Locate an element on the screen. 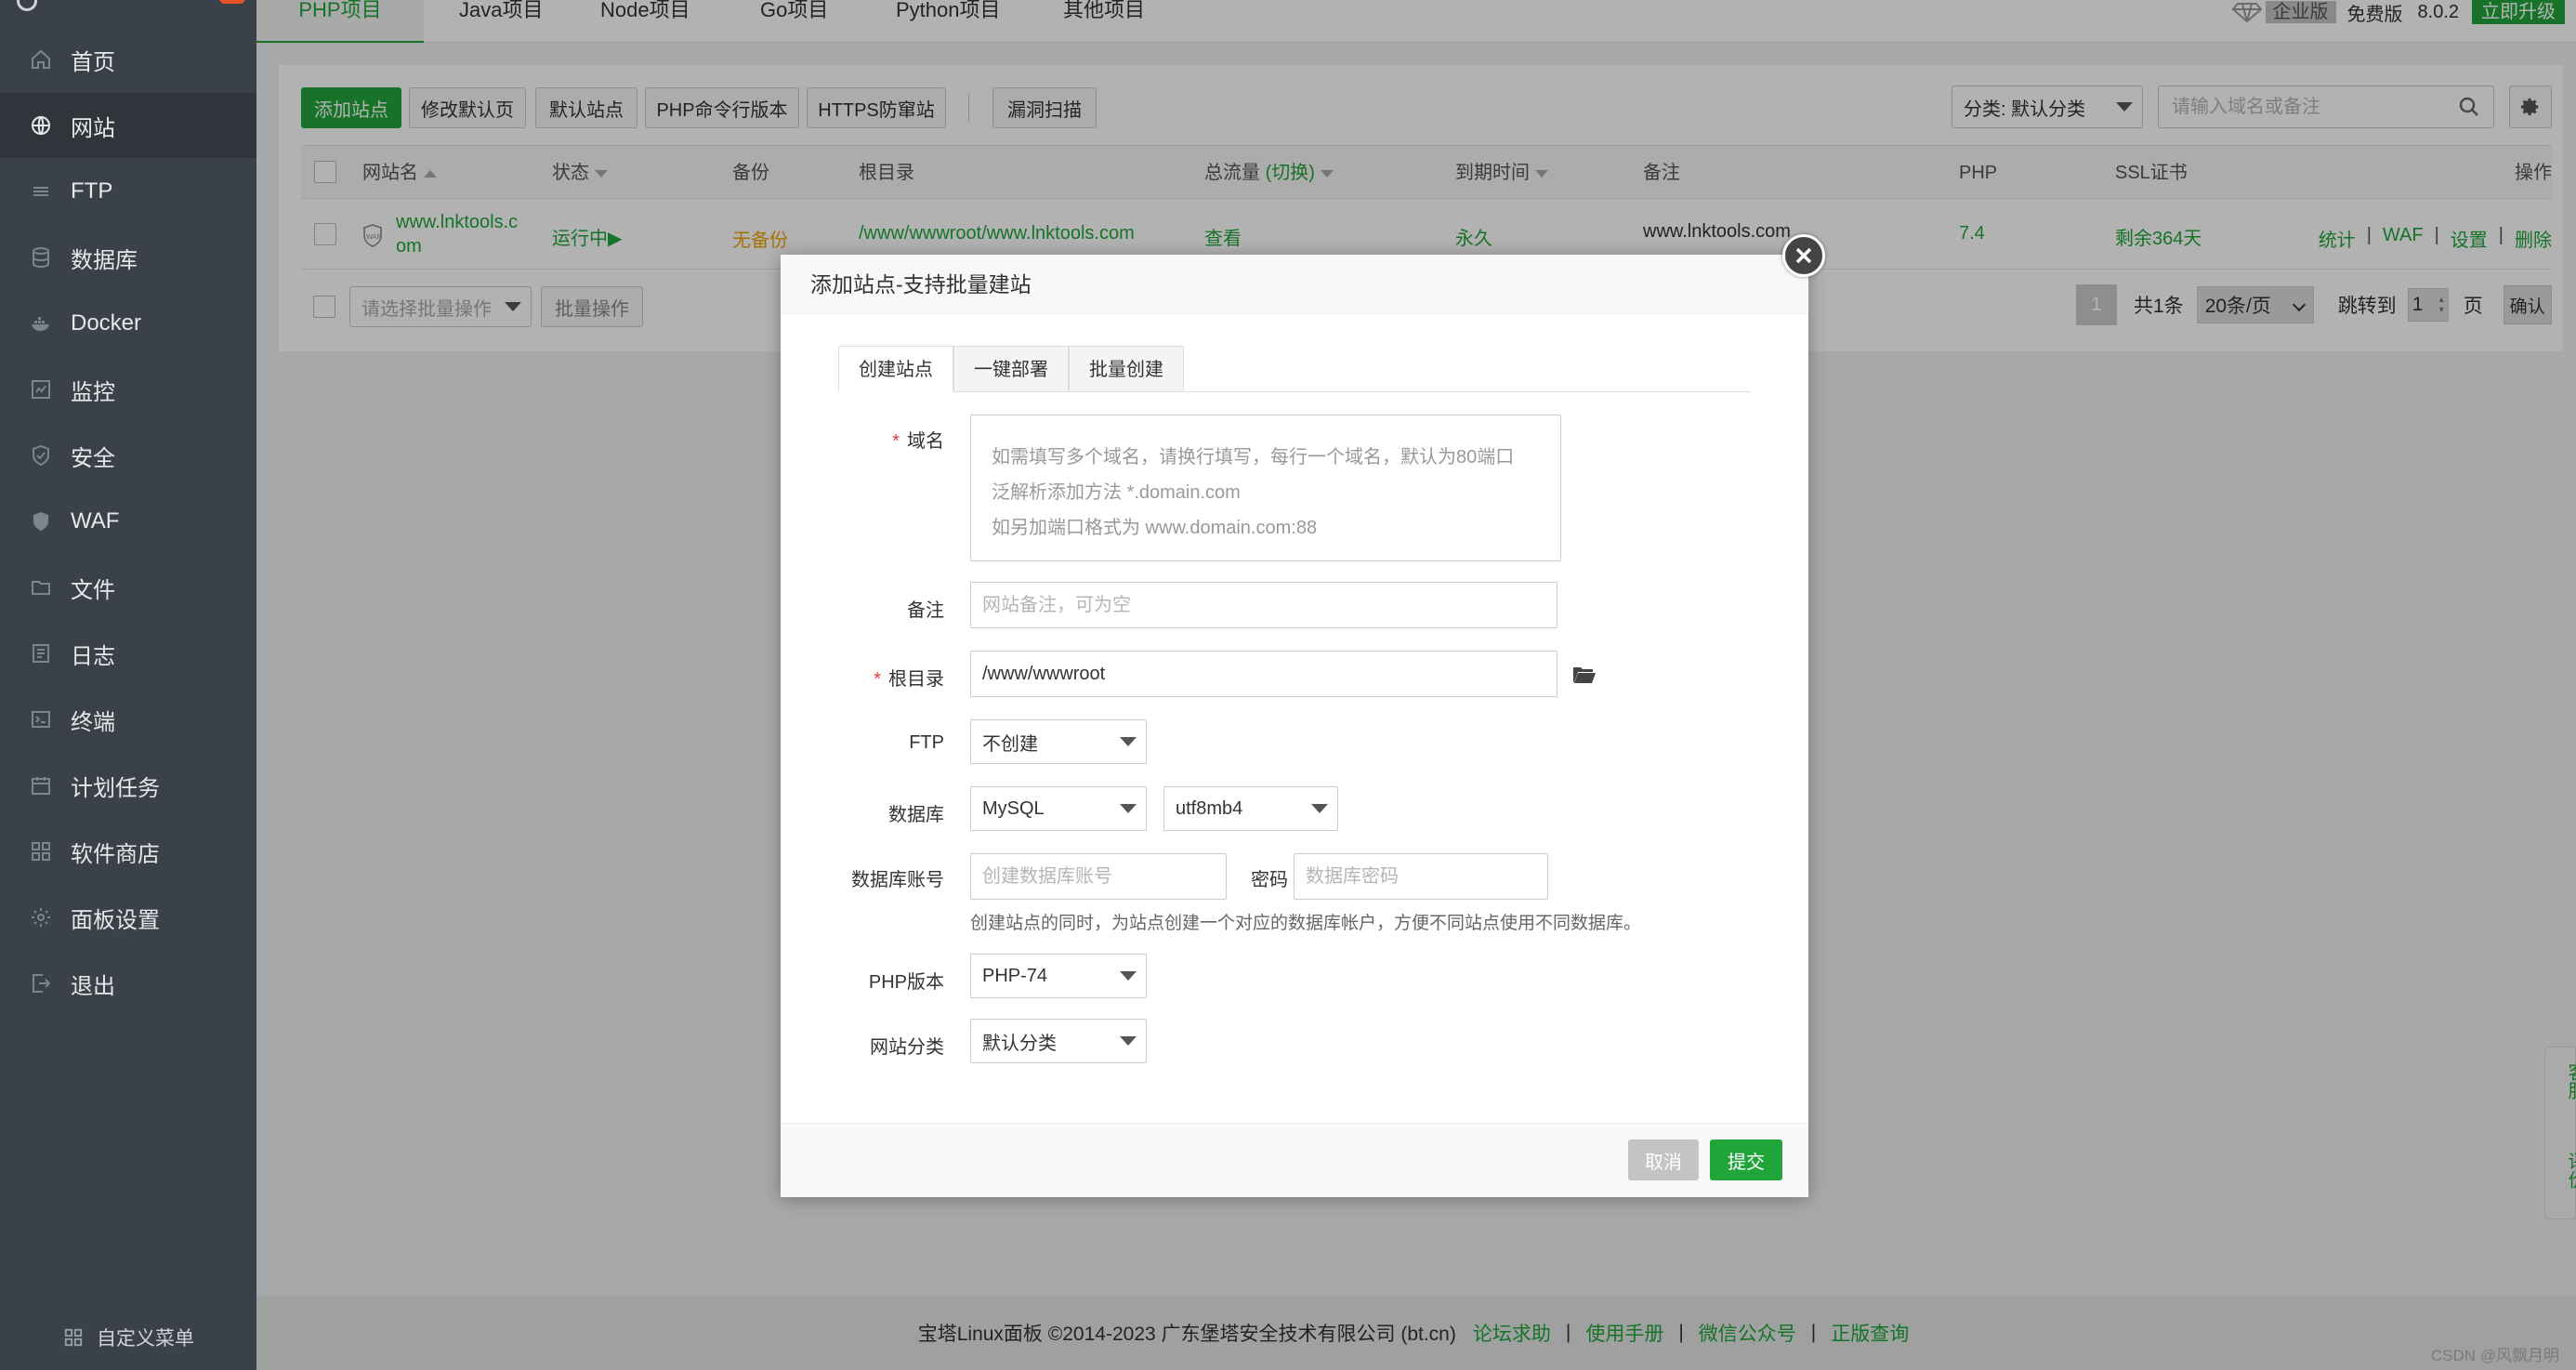 The width and height of the screenshot is (2576, 1370). sidebar-item-ftp: FTP is located at coordinates (128, 191).